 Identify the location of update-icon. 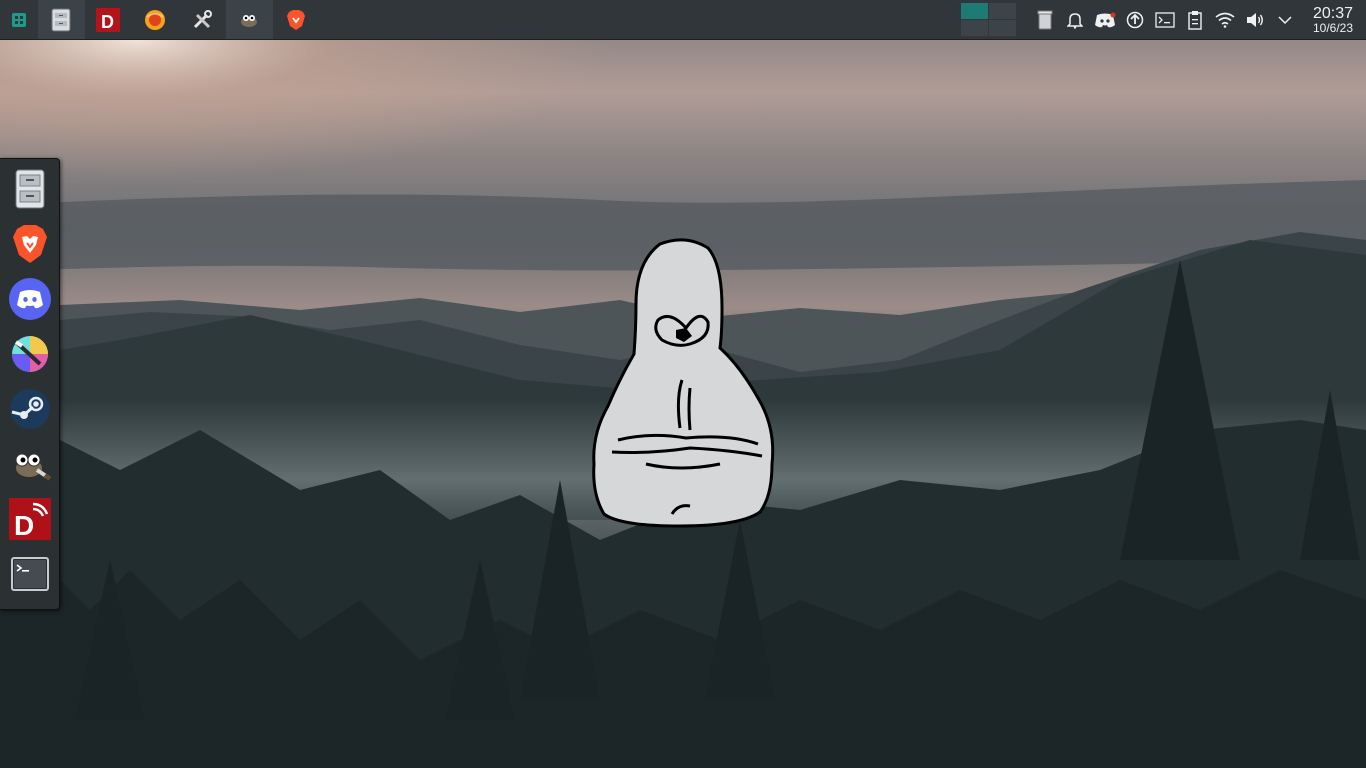
(1135, 19).